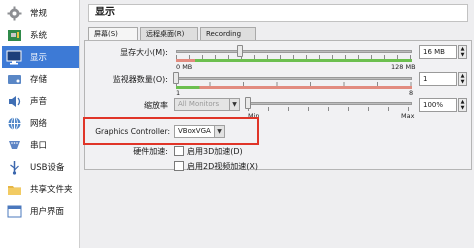 This screenshot has width=474, height=248. Describe the element at coordinates (294, 78) in the screenshot. I see `monitor-count-slider` at that location.